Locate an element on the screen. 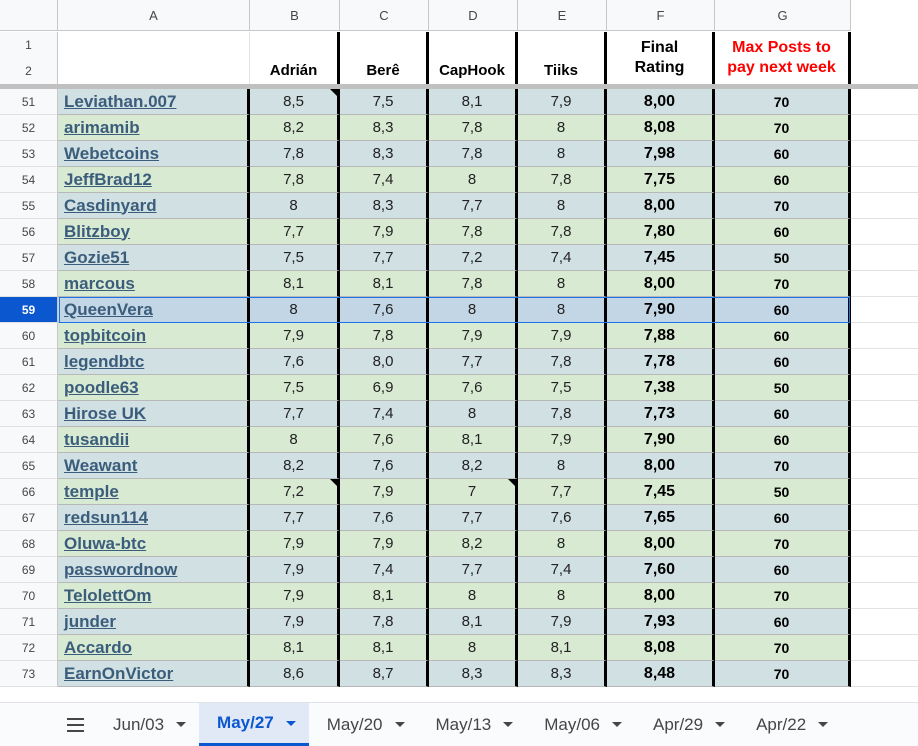 Image resolution: width=918 pixels, height=746 pixels. username-link: JeffBrad12 is located at coordinates (154, 180).